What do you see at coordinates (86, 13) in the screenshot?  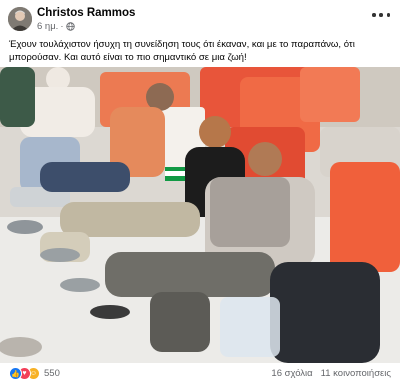 I see `author-name: Christos Rammos` at bounding box center [86, 13].